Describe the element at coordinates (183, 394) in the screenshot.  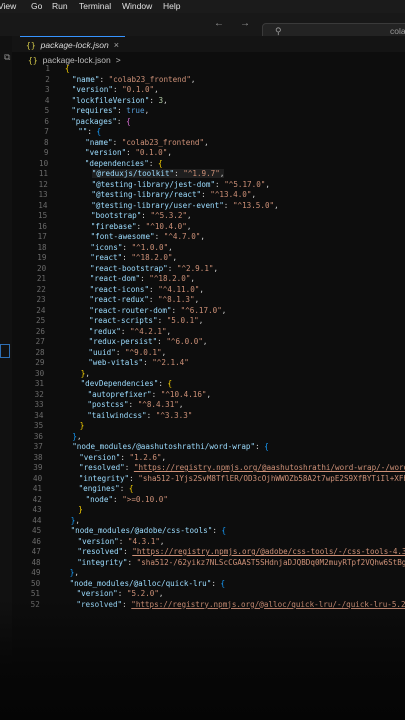
I see `code-token: "^10.4.16"` at that location.